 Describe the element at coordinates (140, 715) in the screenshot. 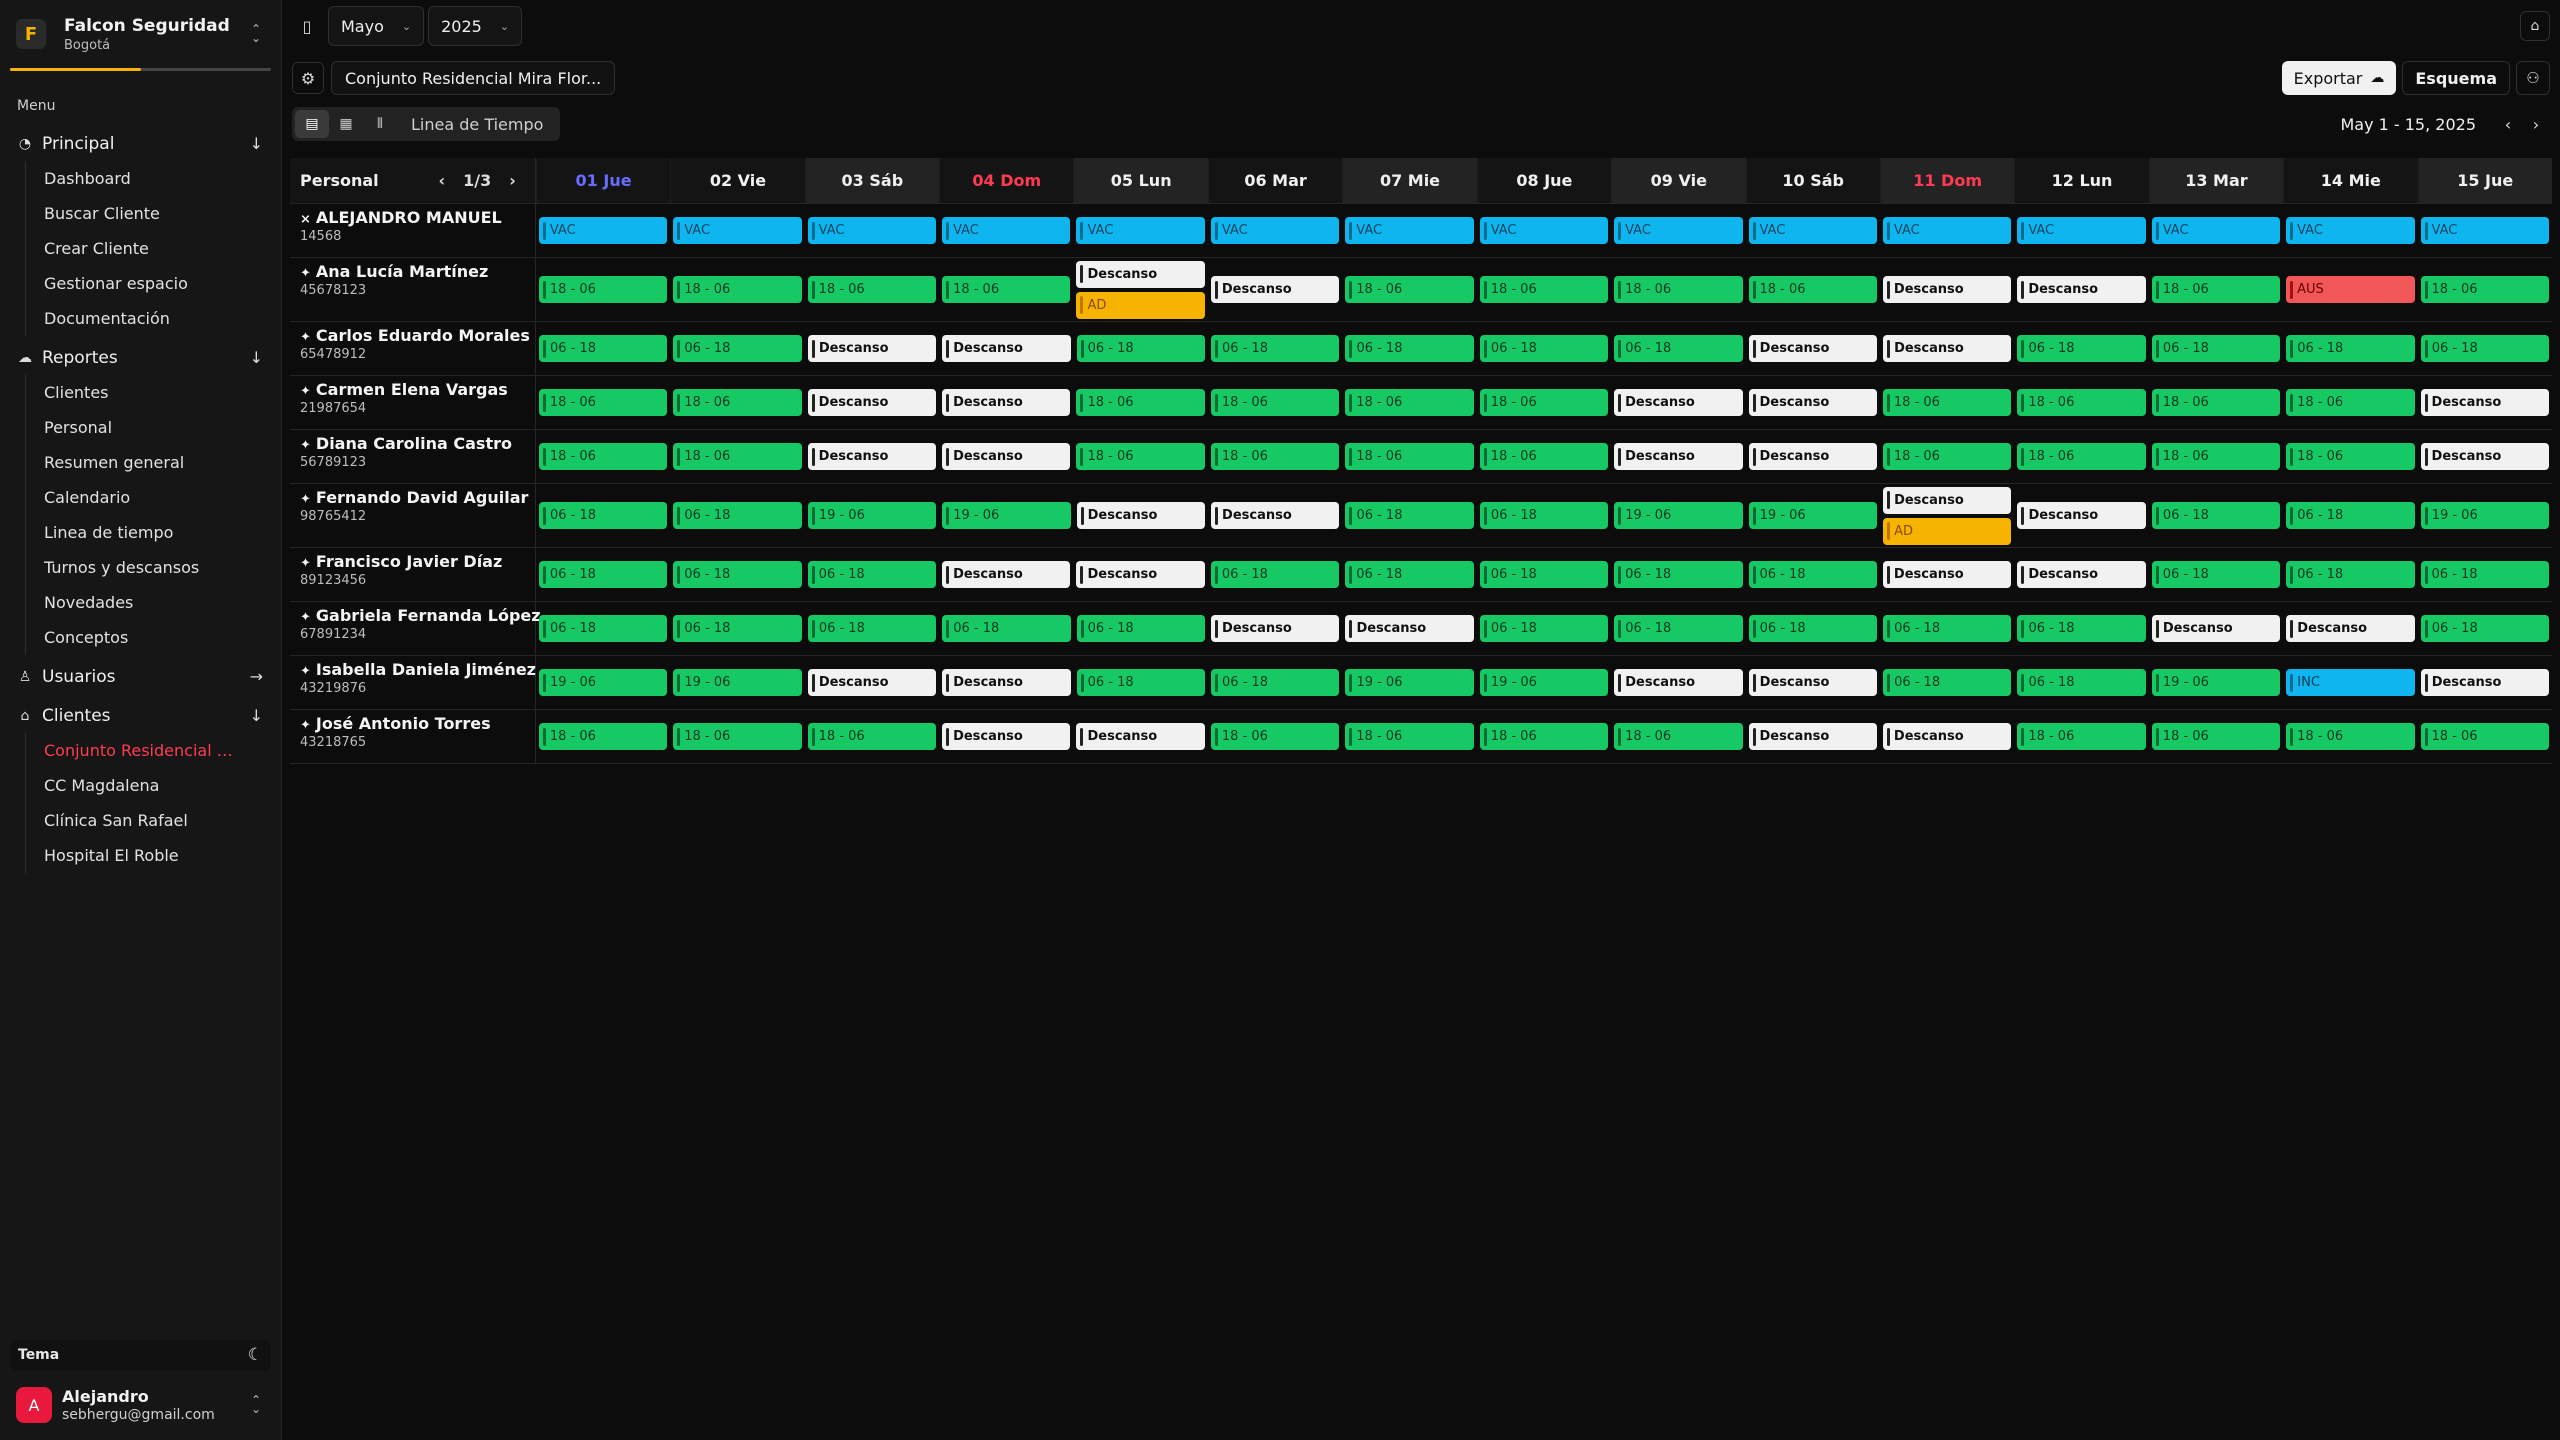

I see `nav-group-clientes: ⌂ Clientes ↓` at that location.